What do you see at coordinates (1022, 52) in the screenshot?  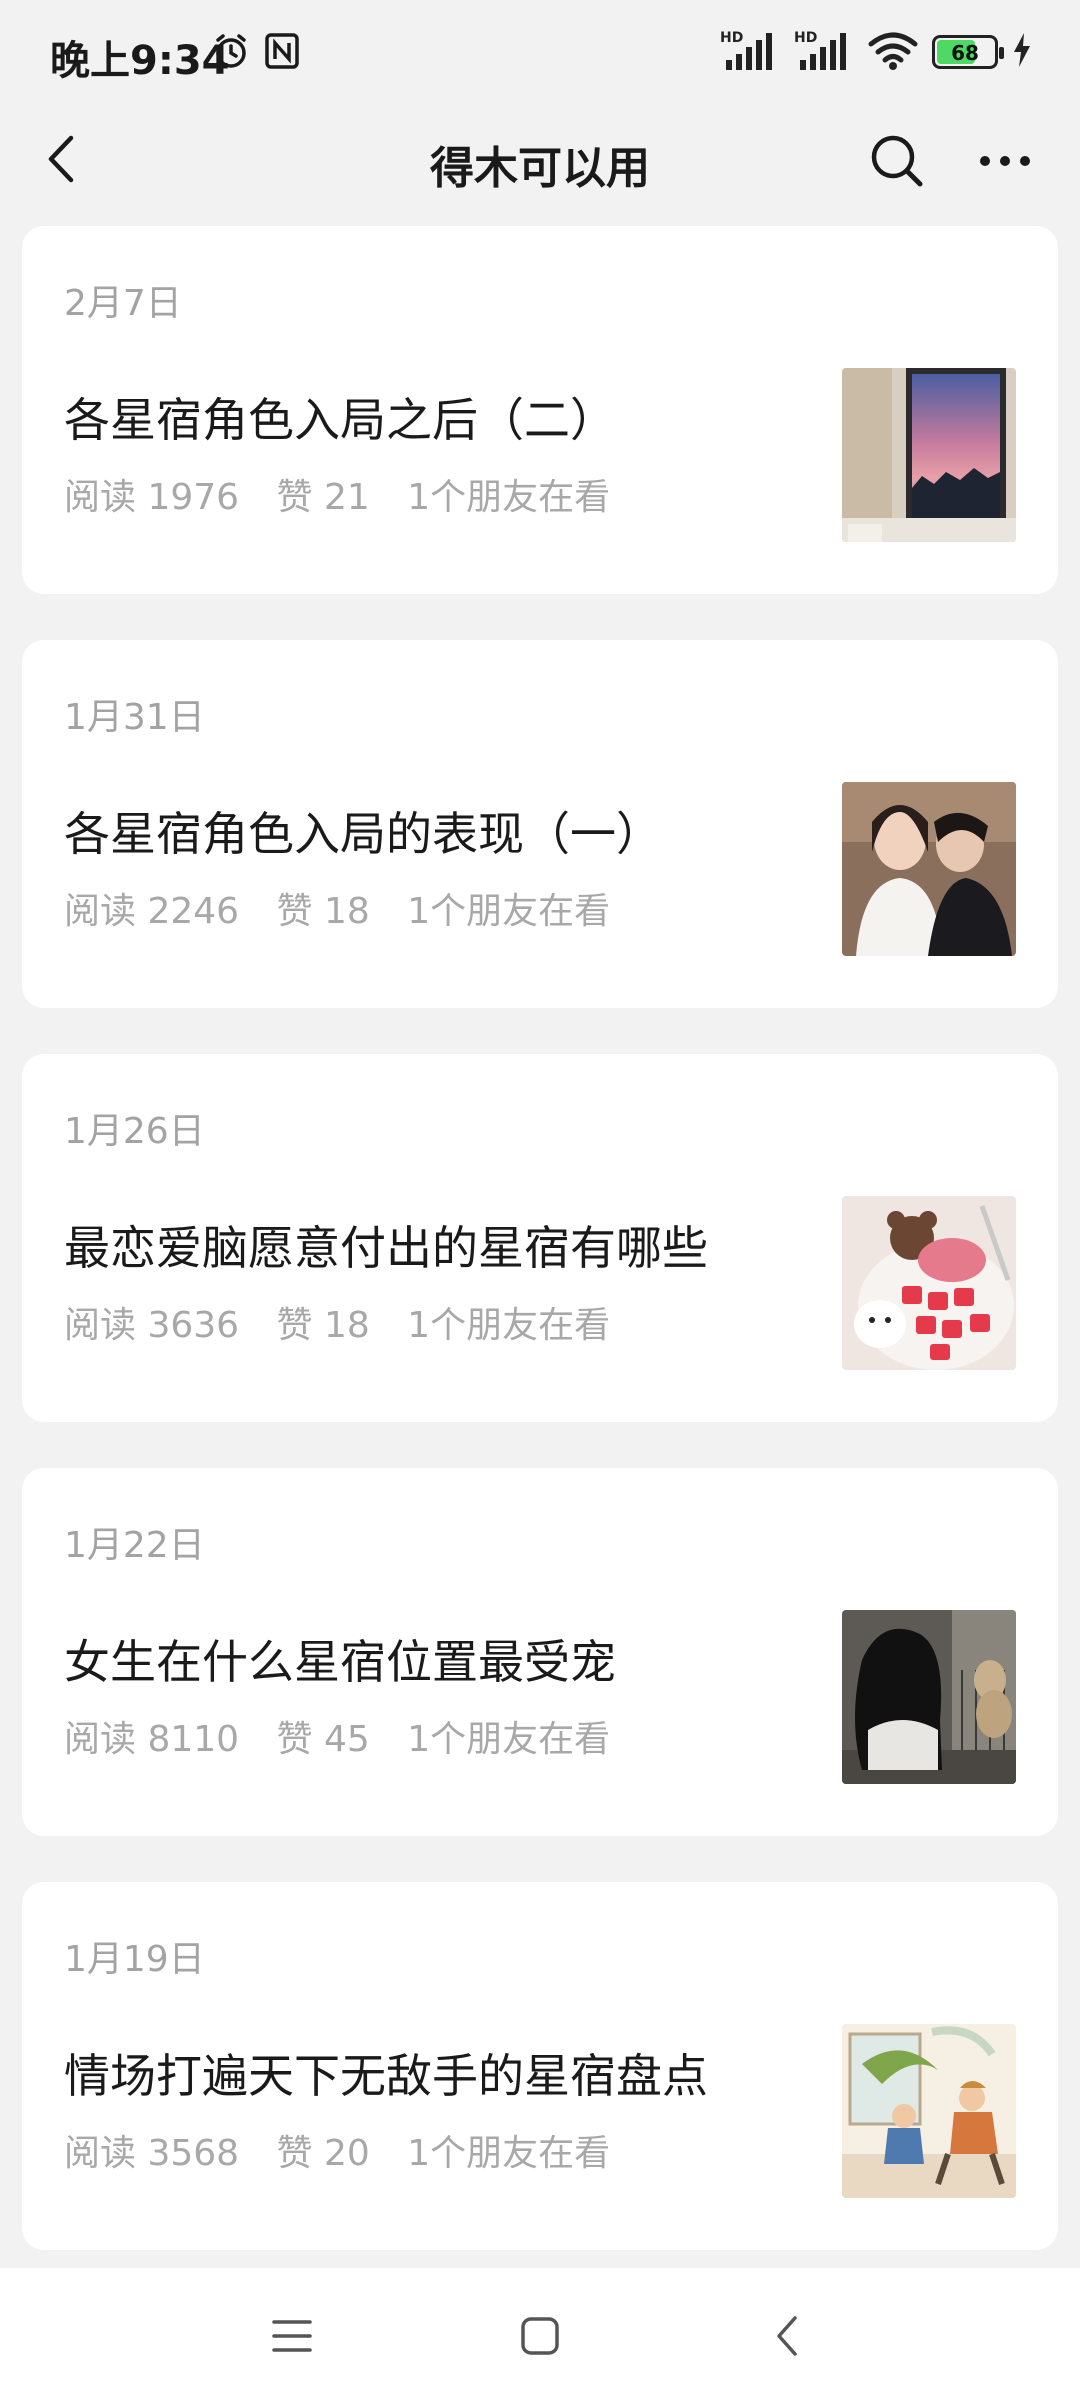 I see `charging-icon` at bounding box center [1022, 52].